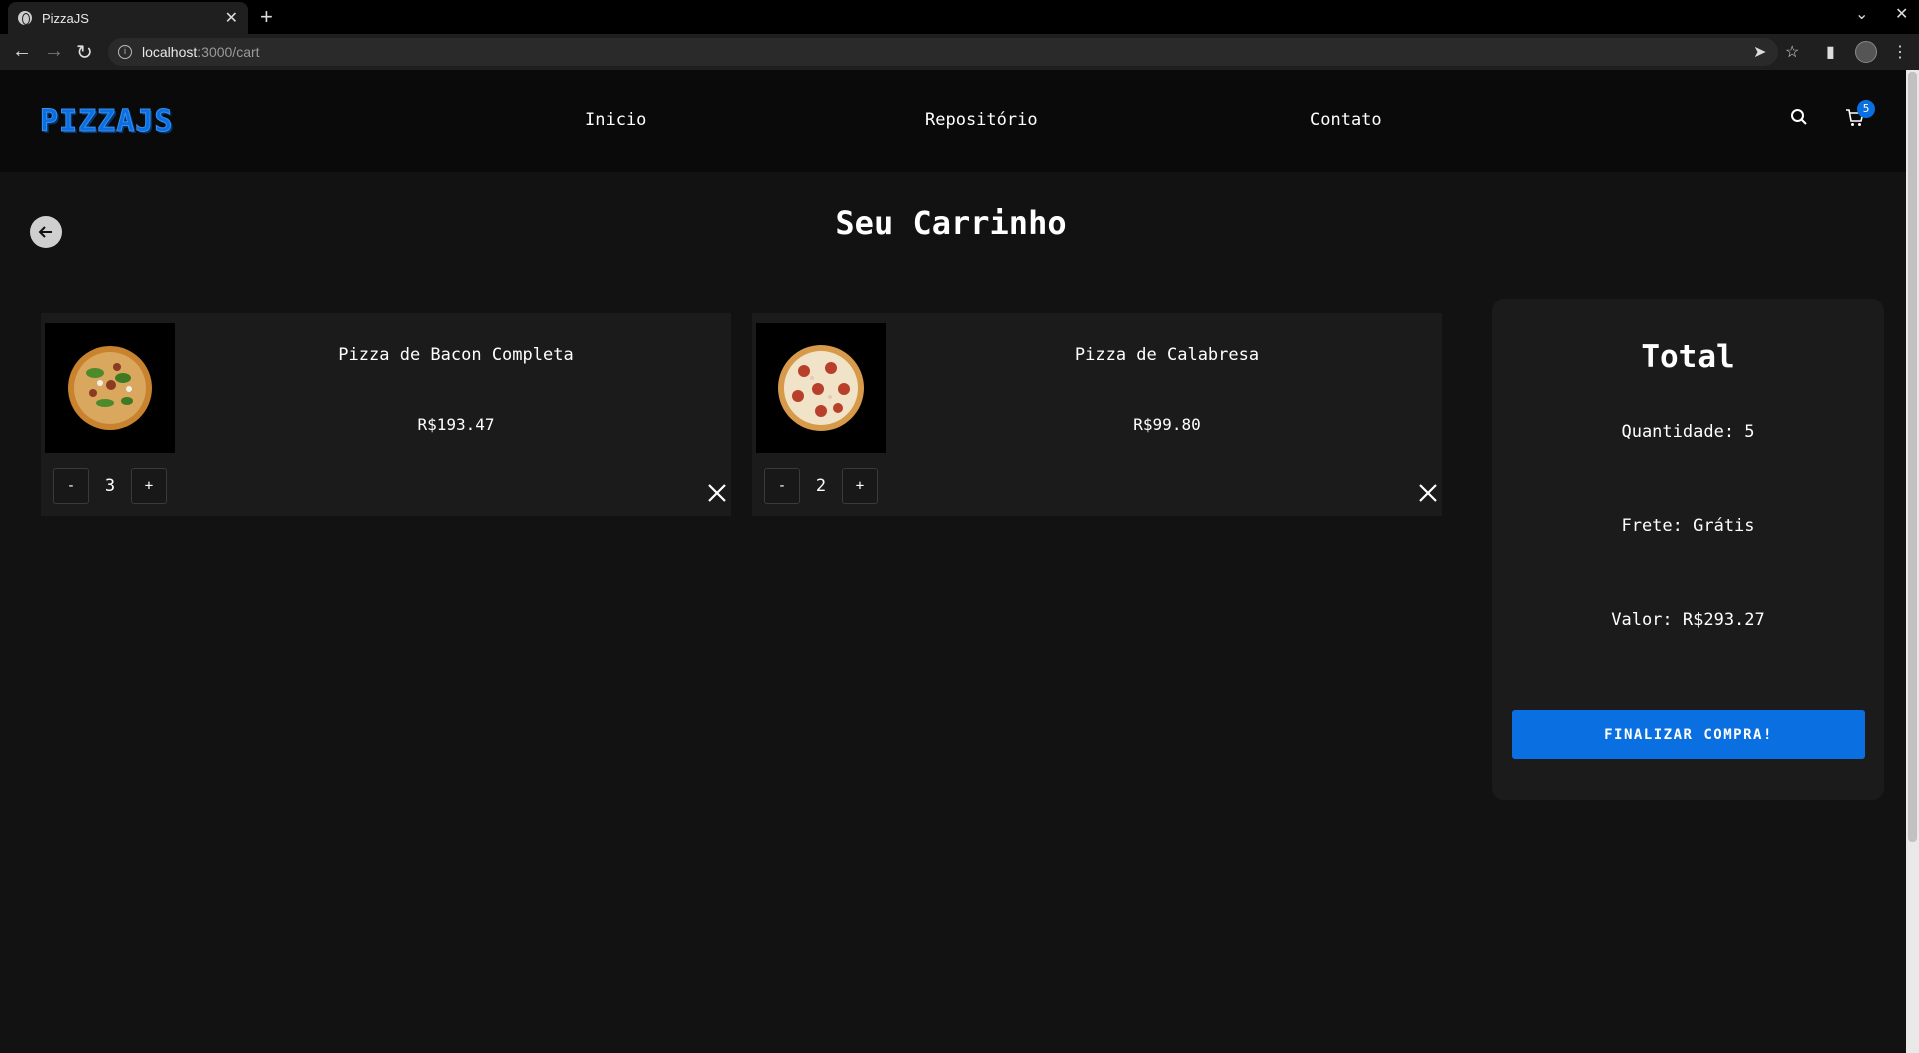  What do you see at coordinates (1799, 119) in the screenshot?
I see `search-icon` at bounding box center [1799, 119].